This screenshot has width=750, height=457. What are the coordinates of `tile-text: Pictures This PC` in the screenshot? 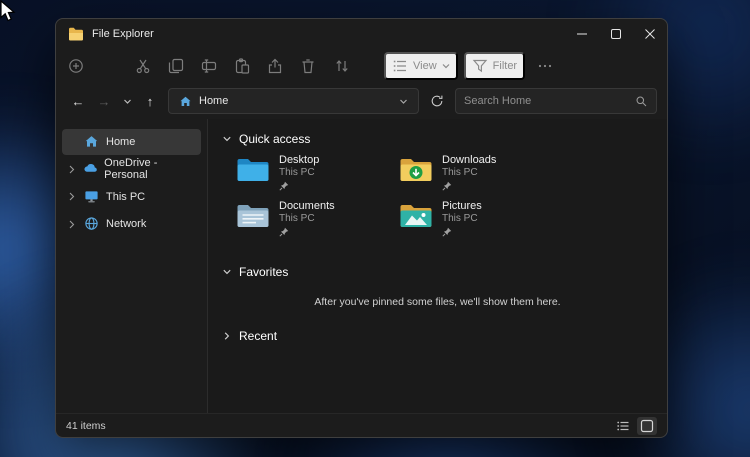 It's located at (462, 218).